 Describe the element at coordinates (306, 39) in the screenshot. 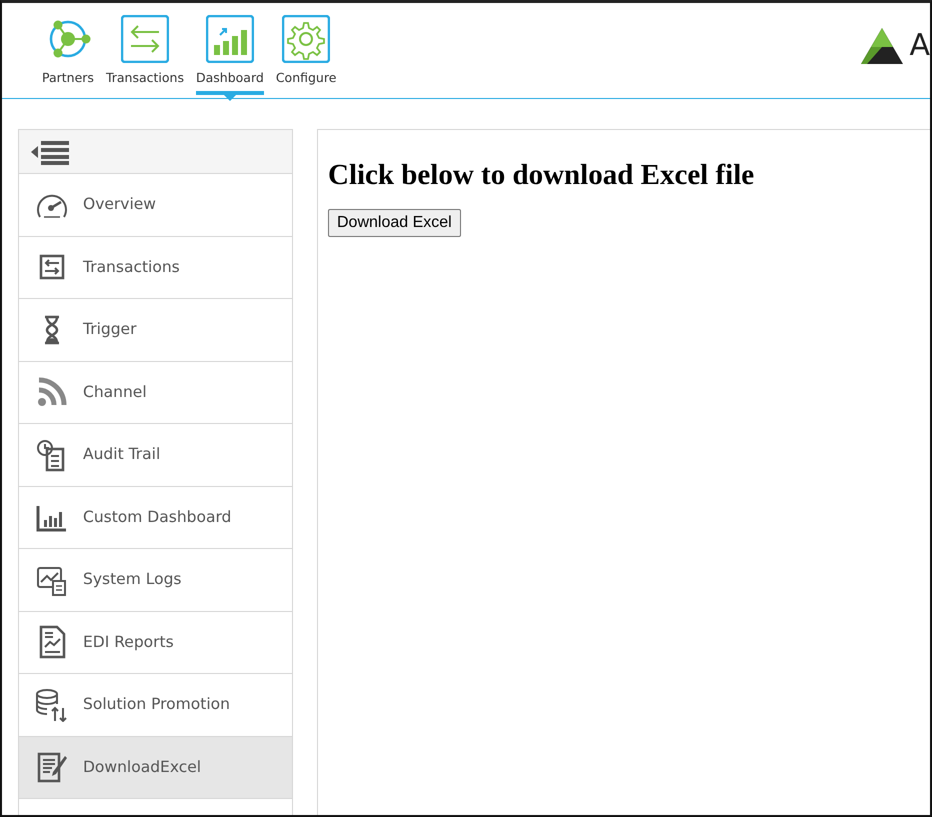

I see `gear-icon` at that location.